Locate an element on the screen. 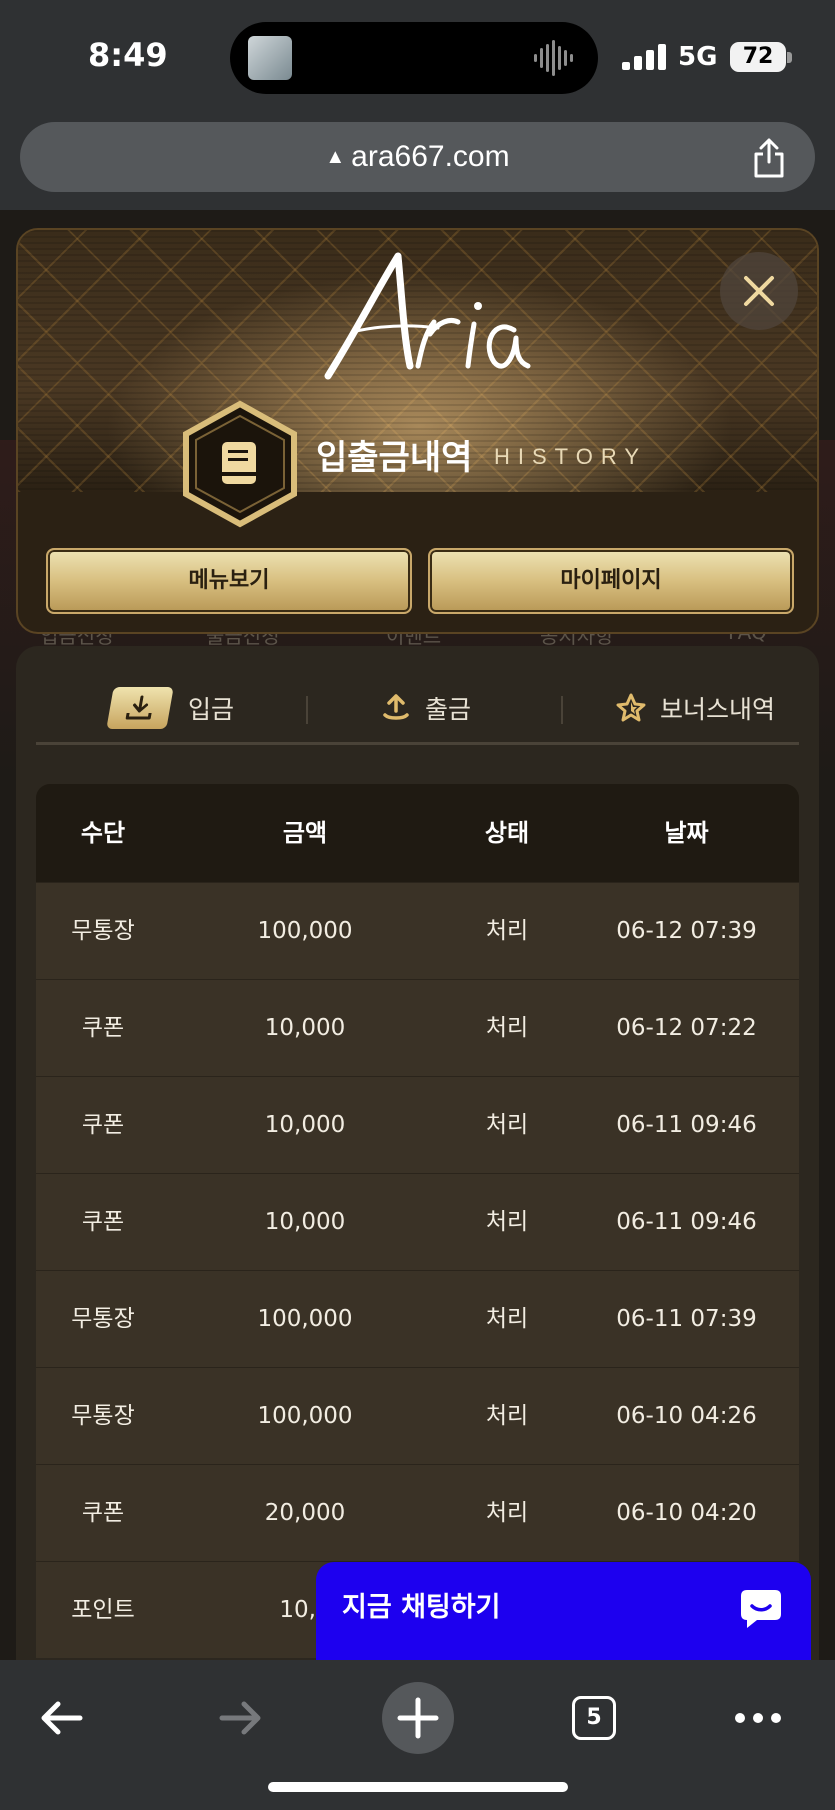  cell-date: 06-11 07:39 is located at coordinates (686, 1319).